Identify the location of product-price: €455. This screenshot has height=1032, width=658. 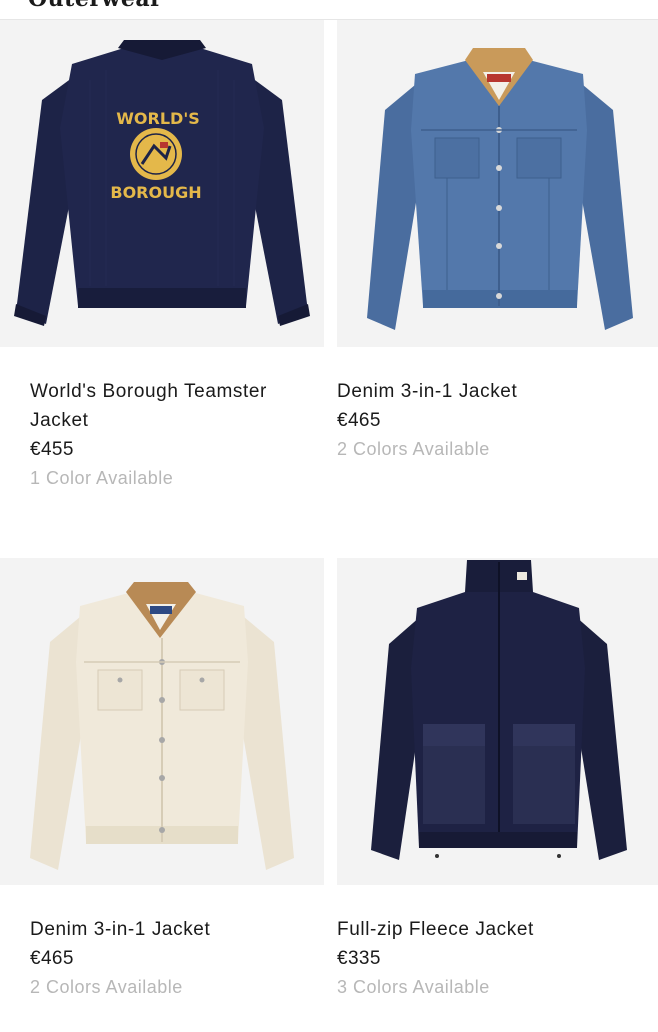
(52, 449).